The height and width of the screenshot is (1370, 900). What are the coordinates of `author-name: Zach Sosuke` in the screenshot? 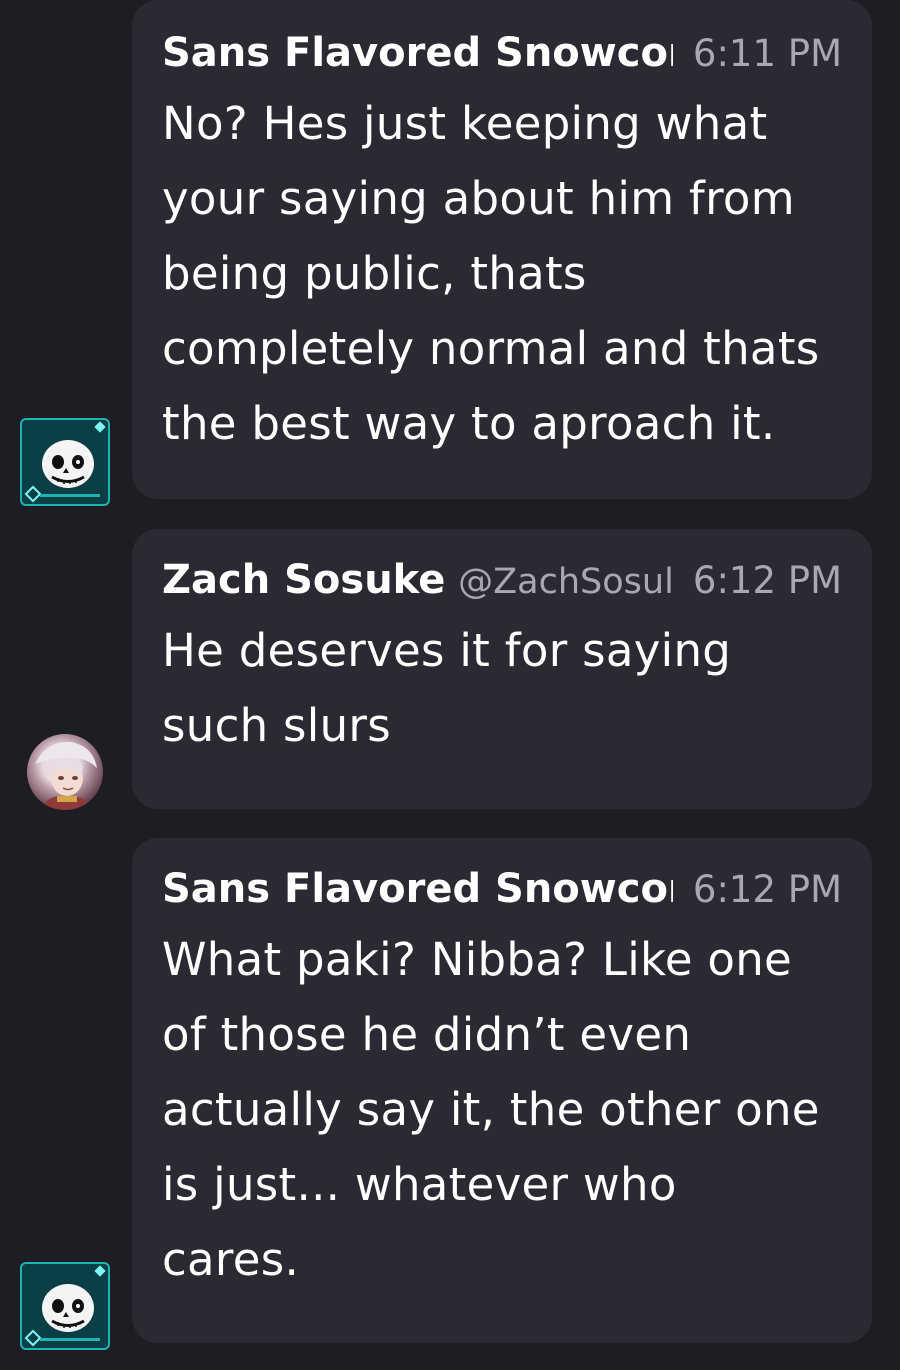 It's located at (303, 580).